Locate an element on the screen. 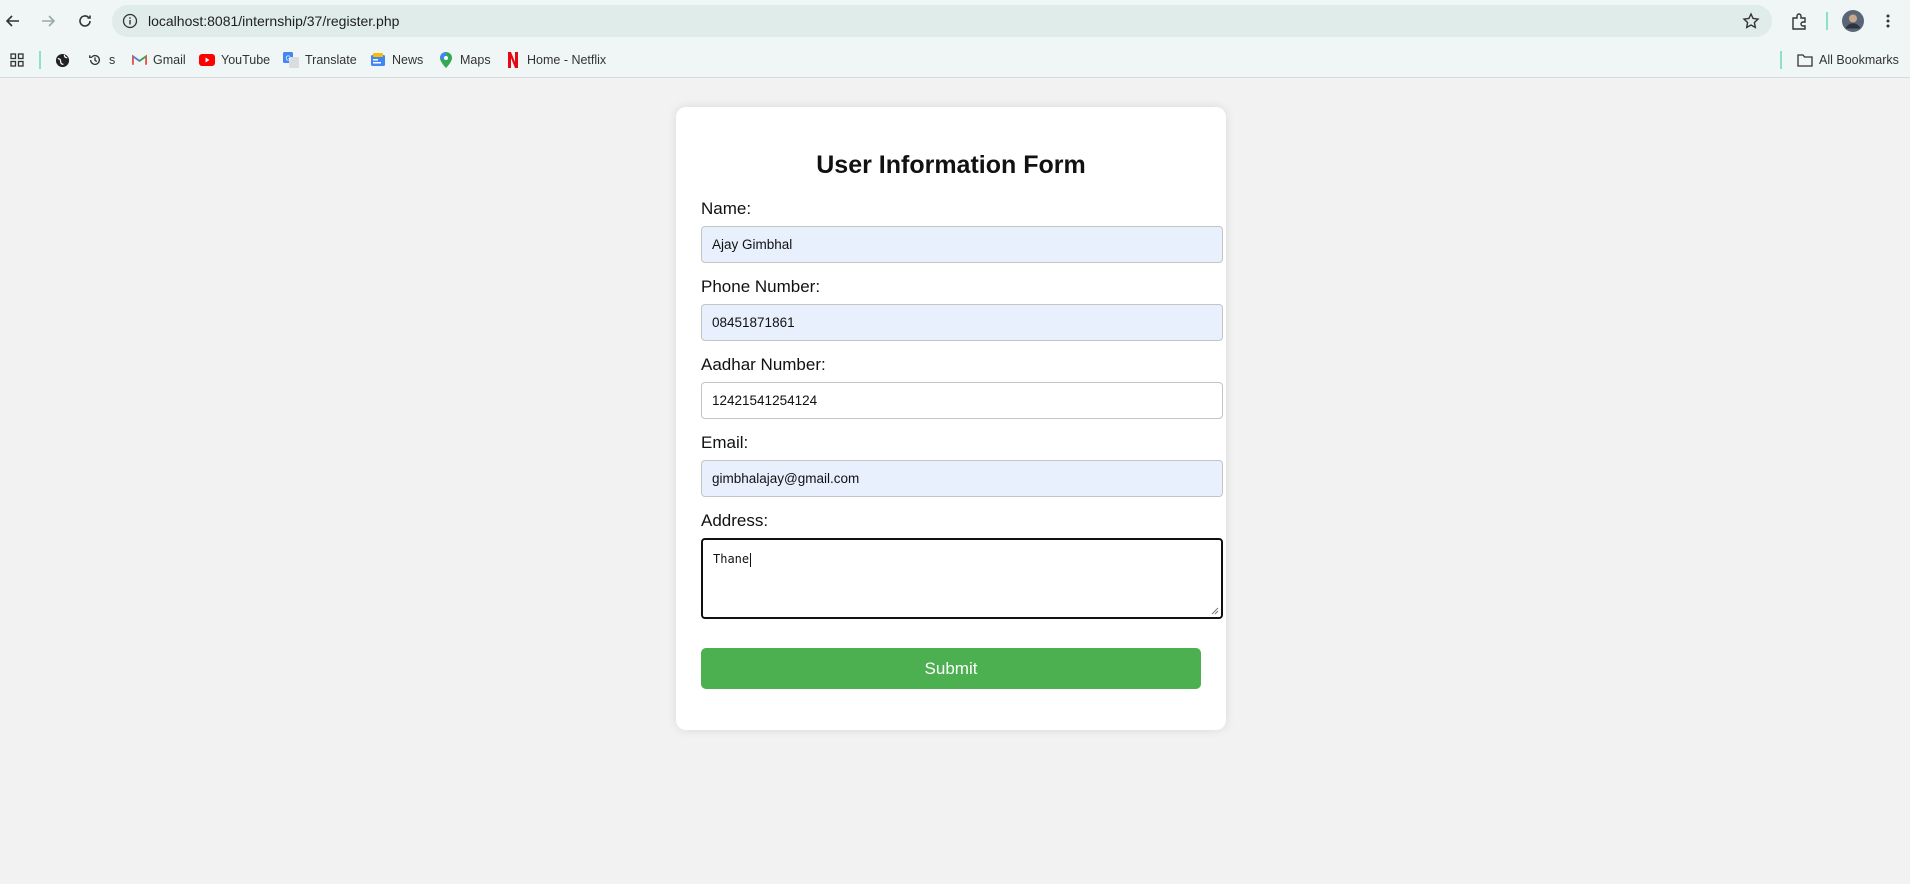 This screenshot has width=1910, height=884. all-bookmarks-label: All Bookmarks is located at coordinates (1859, 60).